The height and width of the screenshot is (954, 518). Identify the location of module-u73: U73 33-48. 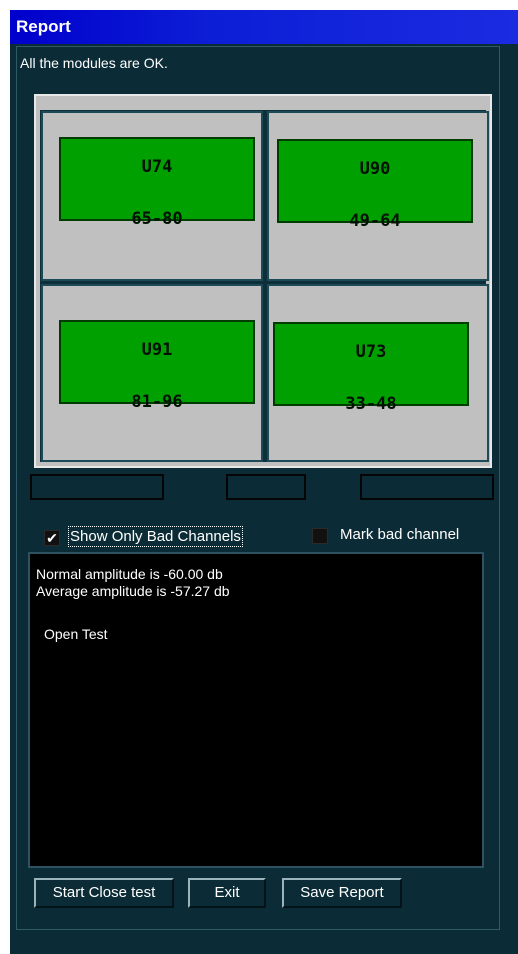
(371, 368).